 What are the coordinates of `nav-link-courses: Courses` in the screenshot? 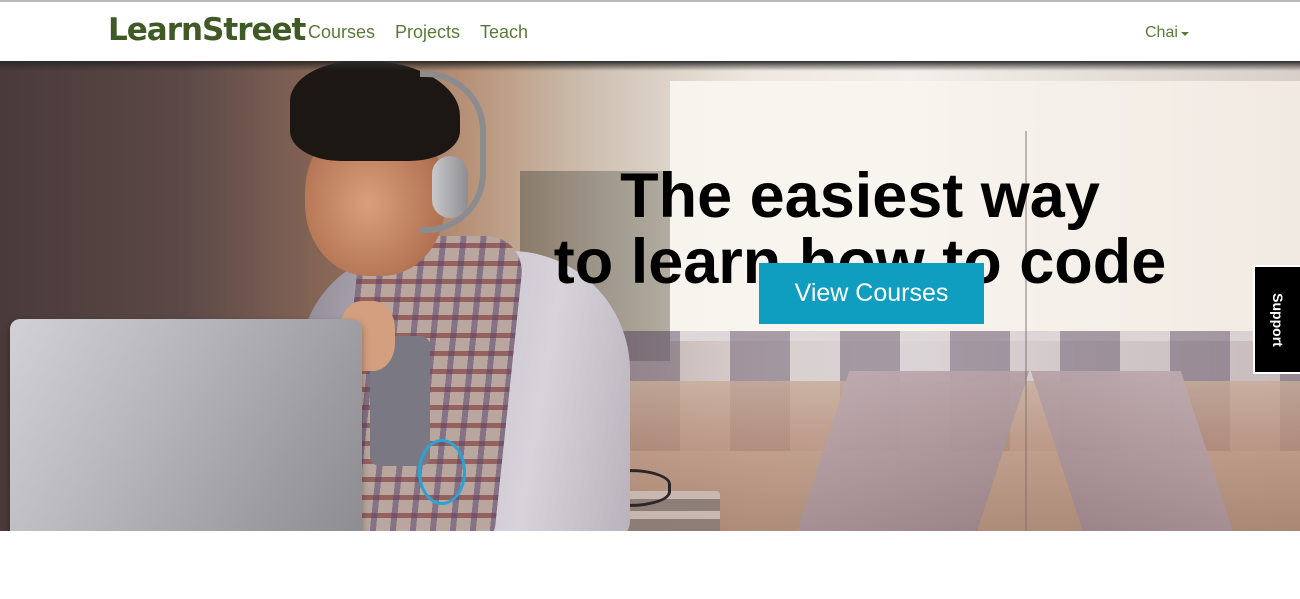 It's located at (341, 32).